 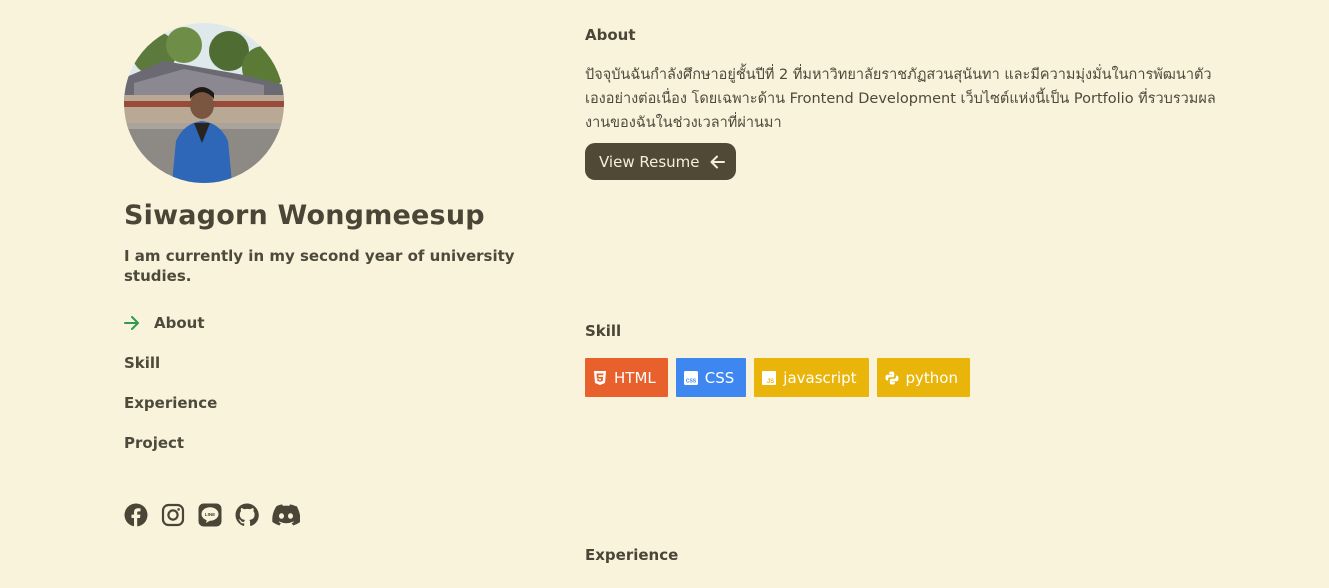 I want to click on skill-label: HTML, so click(x=635, y=377).